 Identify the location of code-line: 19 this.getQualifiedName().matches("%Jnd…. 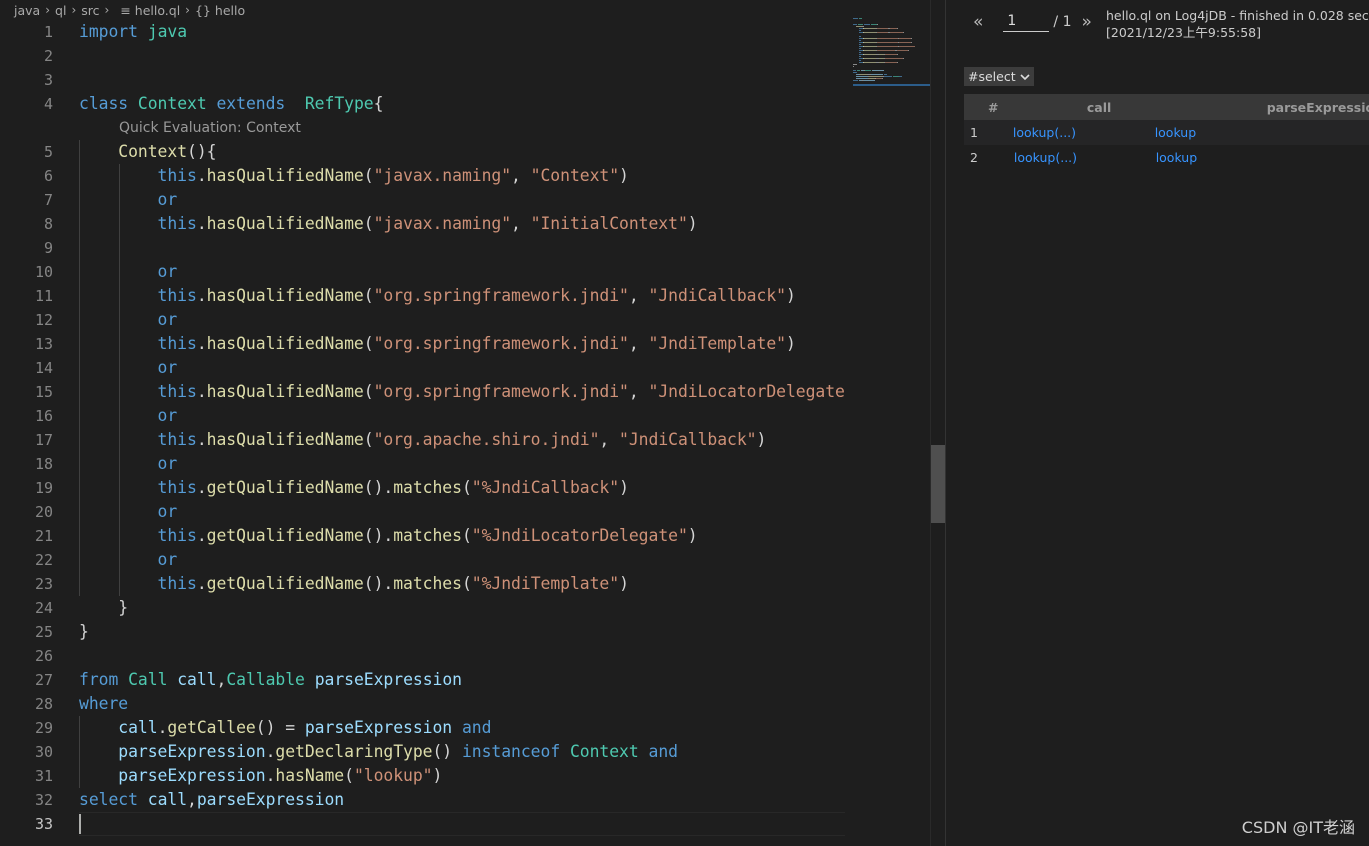
(422, 488).